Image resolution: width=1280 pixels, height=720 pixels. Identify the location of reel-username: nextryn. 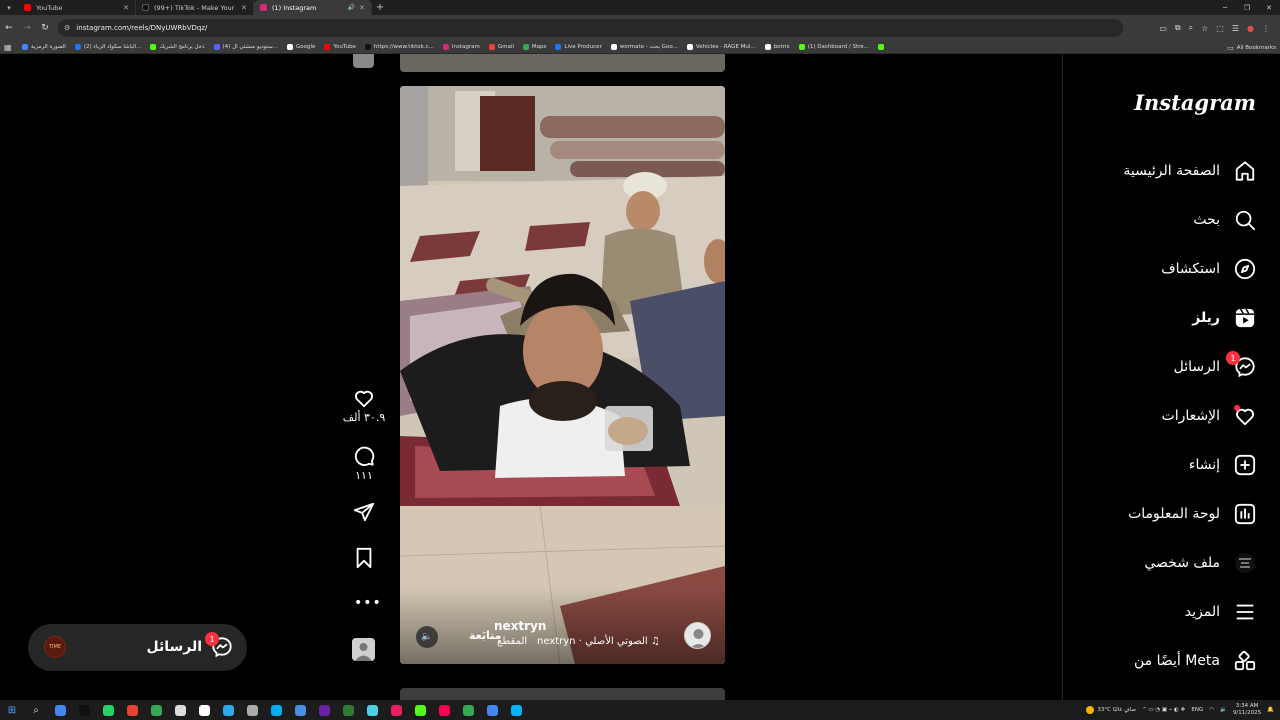
(520, 626).